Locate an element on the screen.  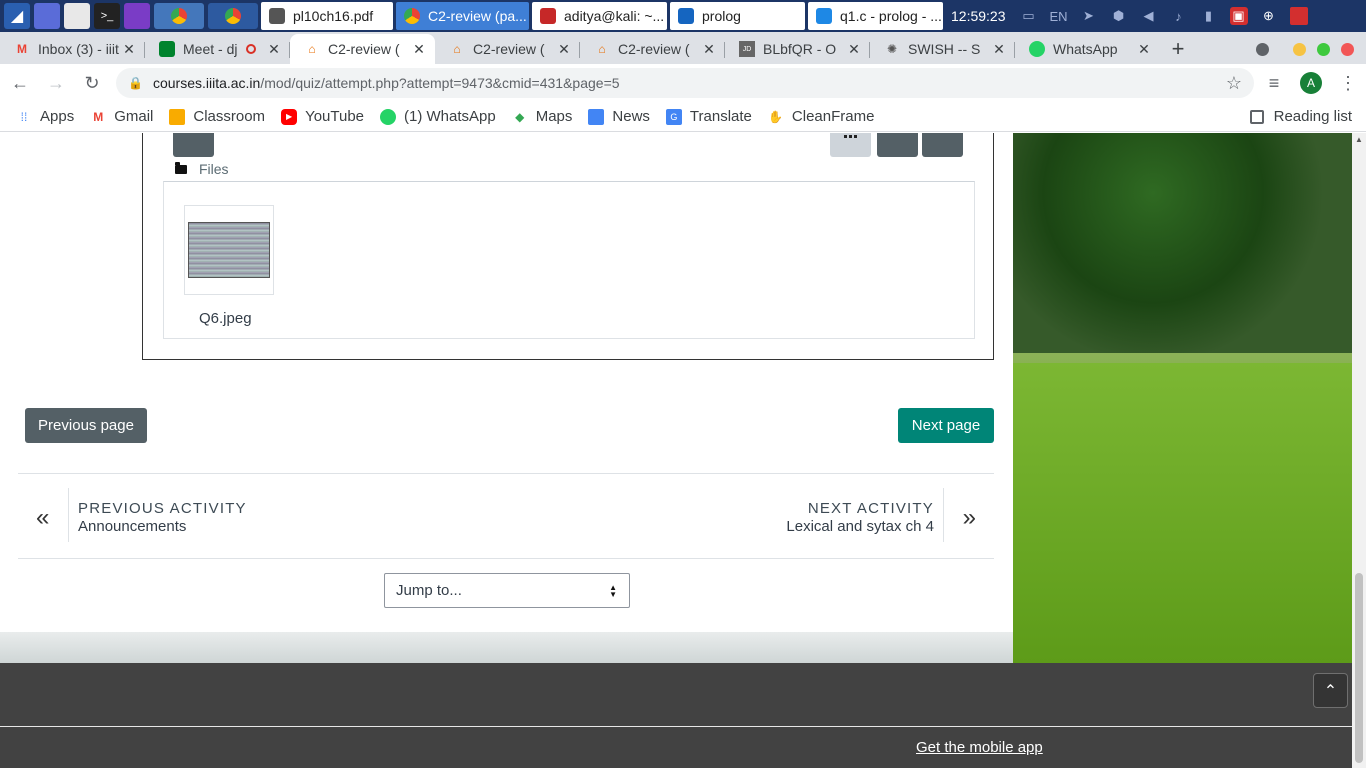
volume-icon: ◀ is located at coordinates (1149, 16).